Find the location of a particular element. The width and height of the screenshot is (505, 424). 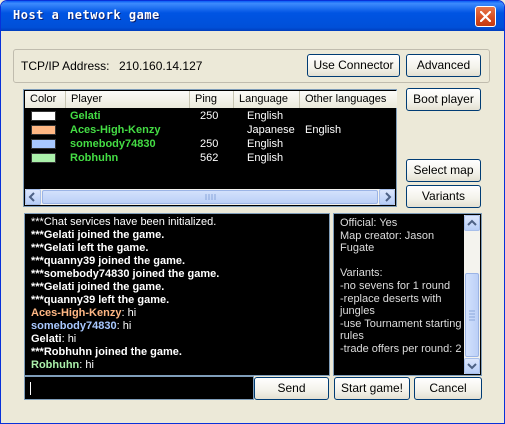

game-info-line: Official: Yes is located at coordinates (369, 223).